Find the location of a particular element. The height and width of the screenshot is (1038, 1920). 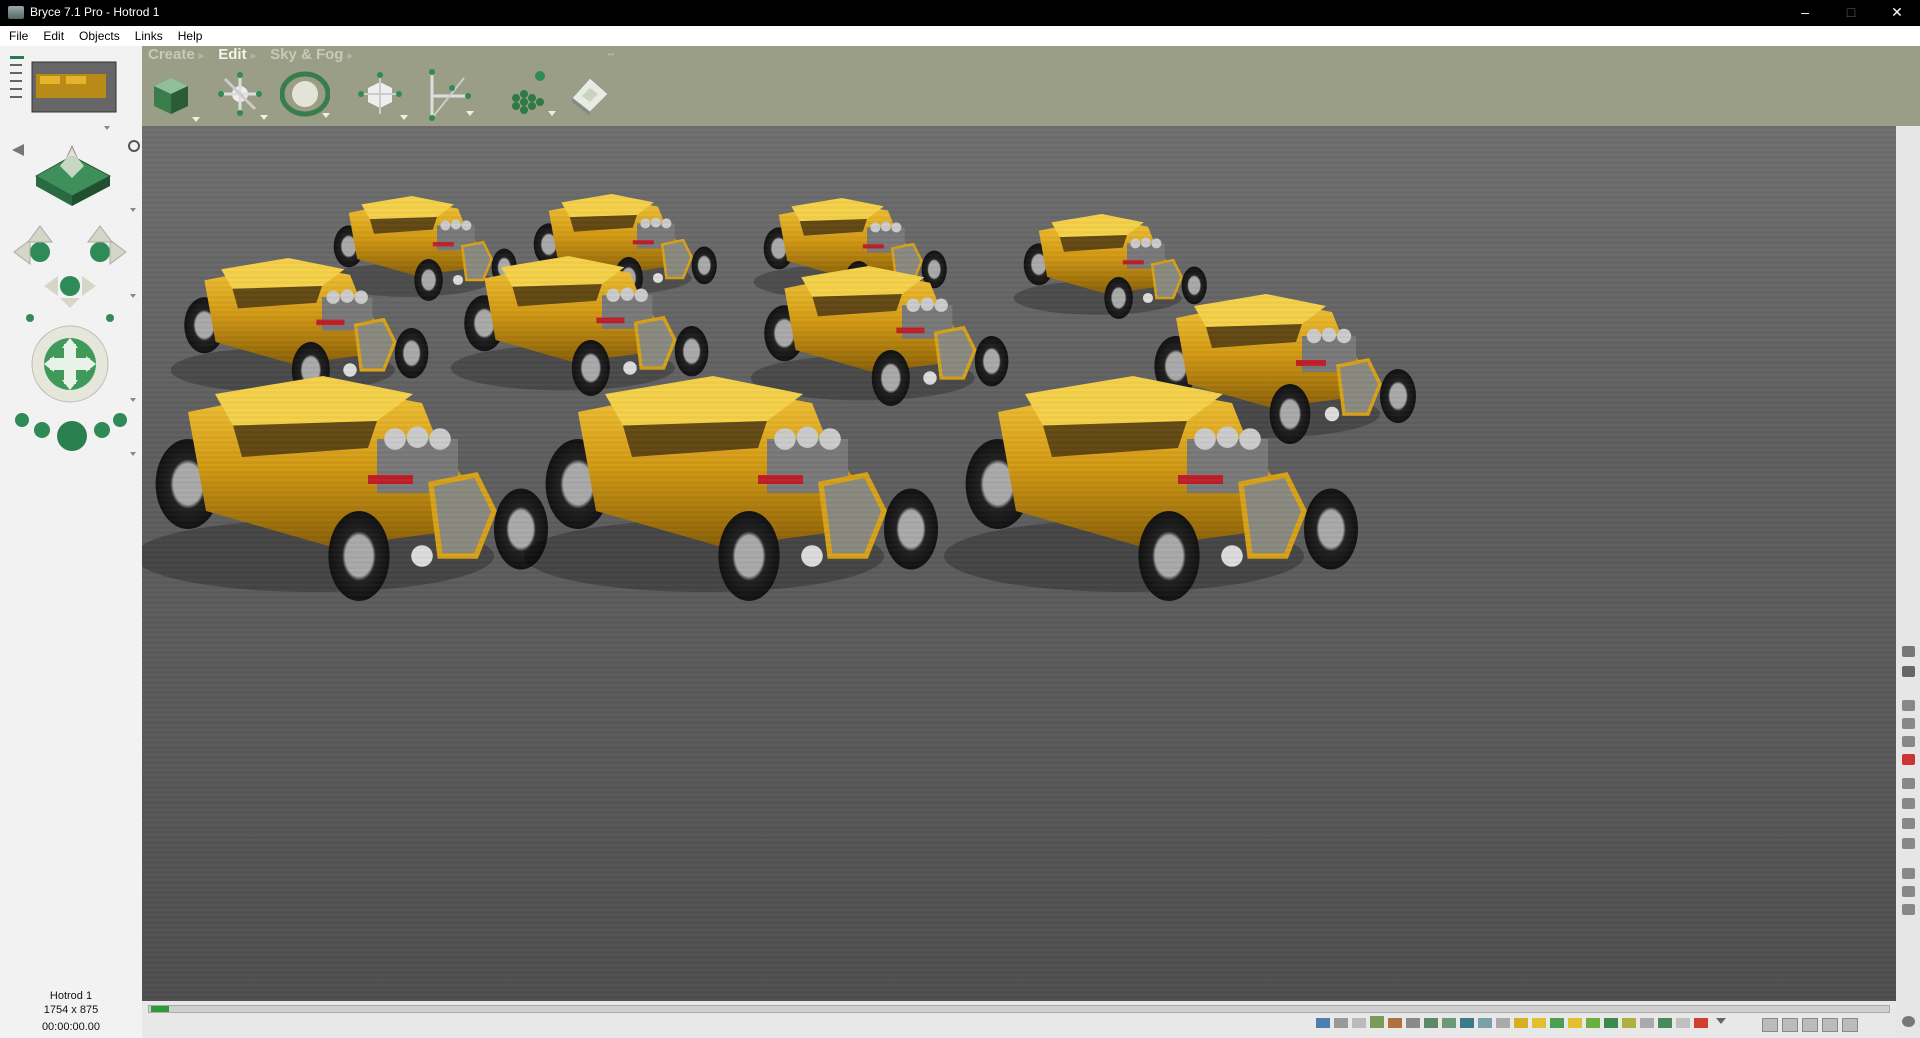

menu-objects: Objects is located at coordinates (98, 36).